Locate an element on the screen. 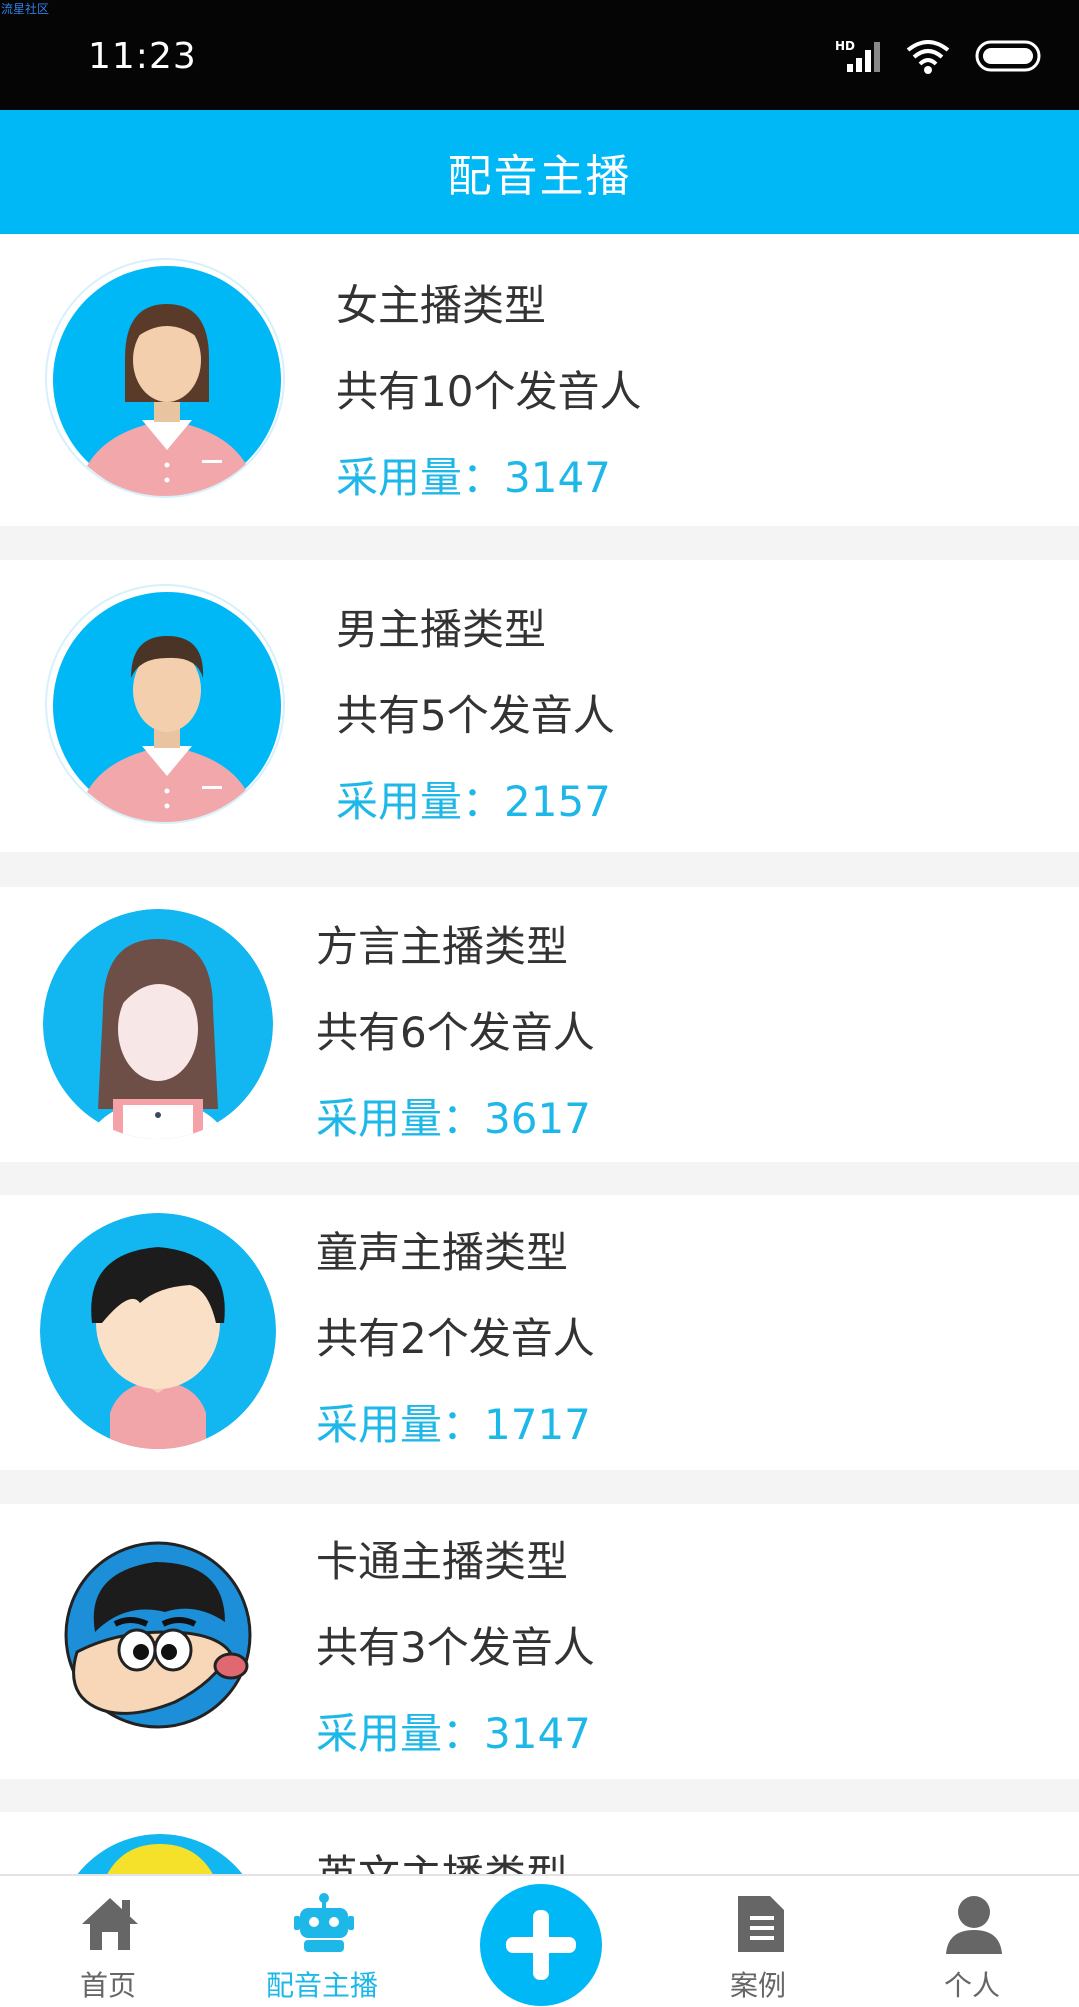  cartoon-avatar is located at coordinates (158, 1635).